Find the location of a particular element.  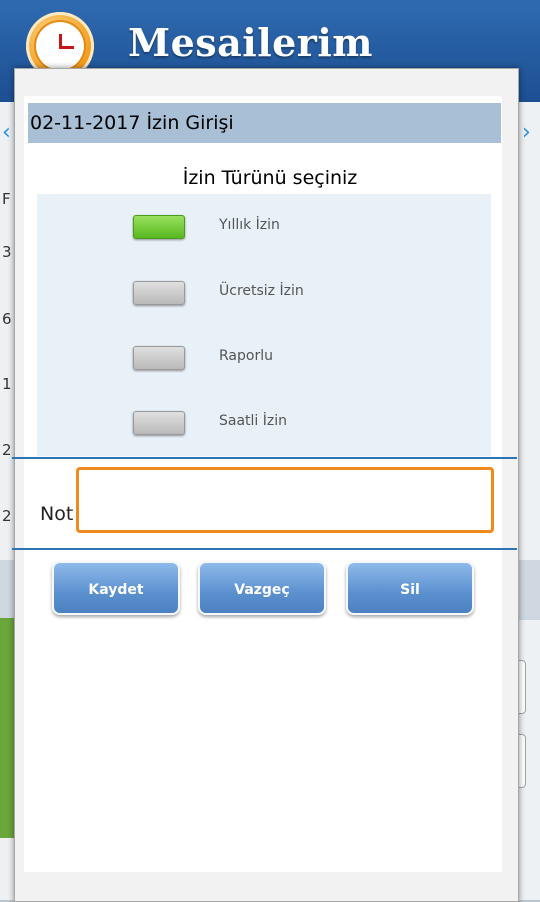

leave-type-unpaid: Ücretsiz İzin is located at coordinates (264, 292).